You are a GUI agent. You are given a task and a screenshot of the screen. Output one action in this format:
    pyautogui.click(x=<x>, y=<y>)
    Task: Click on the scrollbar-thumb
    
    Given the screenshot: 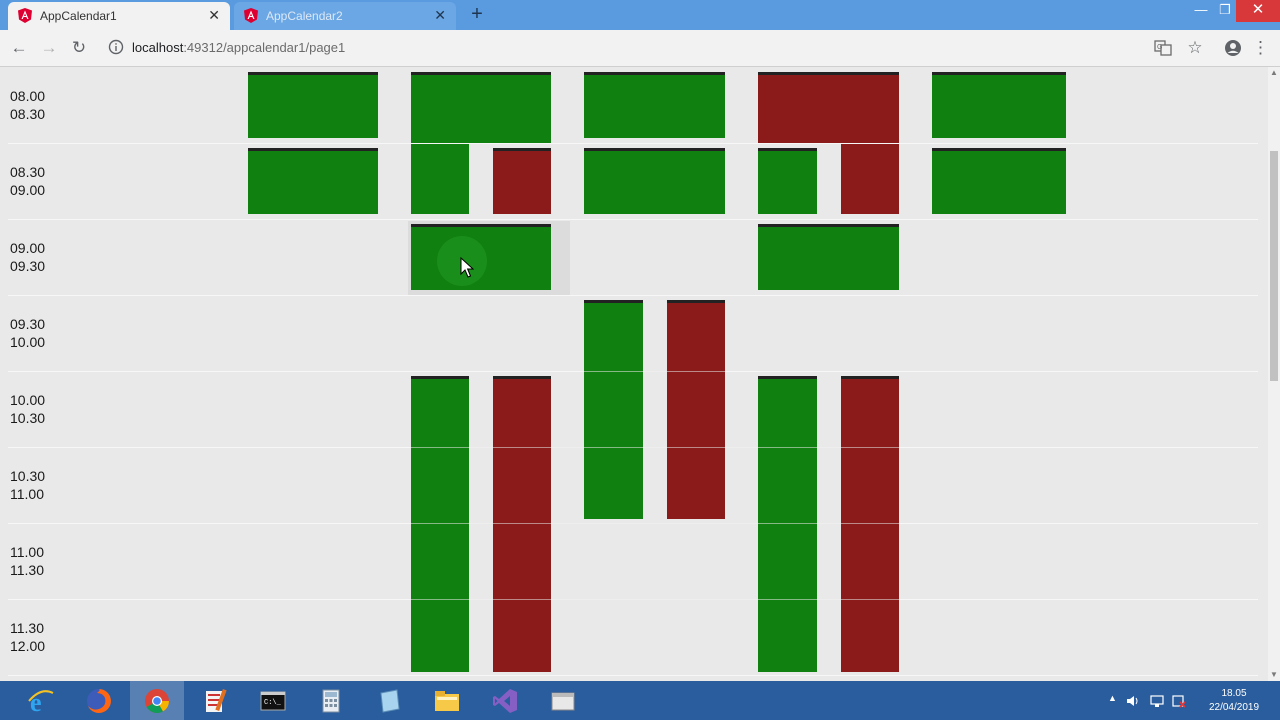 What is the action you would take?
    pyautogui.click(x=1274, y=266)
    